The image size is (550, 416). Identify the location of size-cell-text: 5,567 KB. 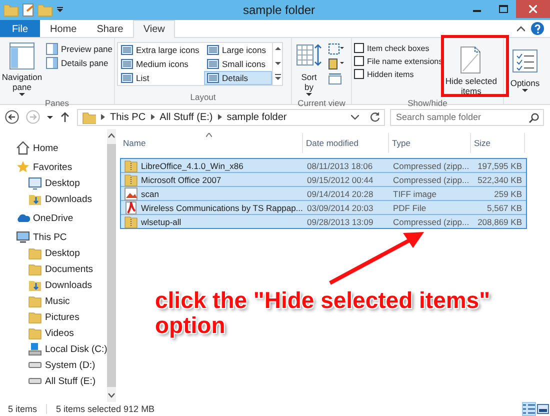
(504, 207).